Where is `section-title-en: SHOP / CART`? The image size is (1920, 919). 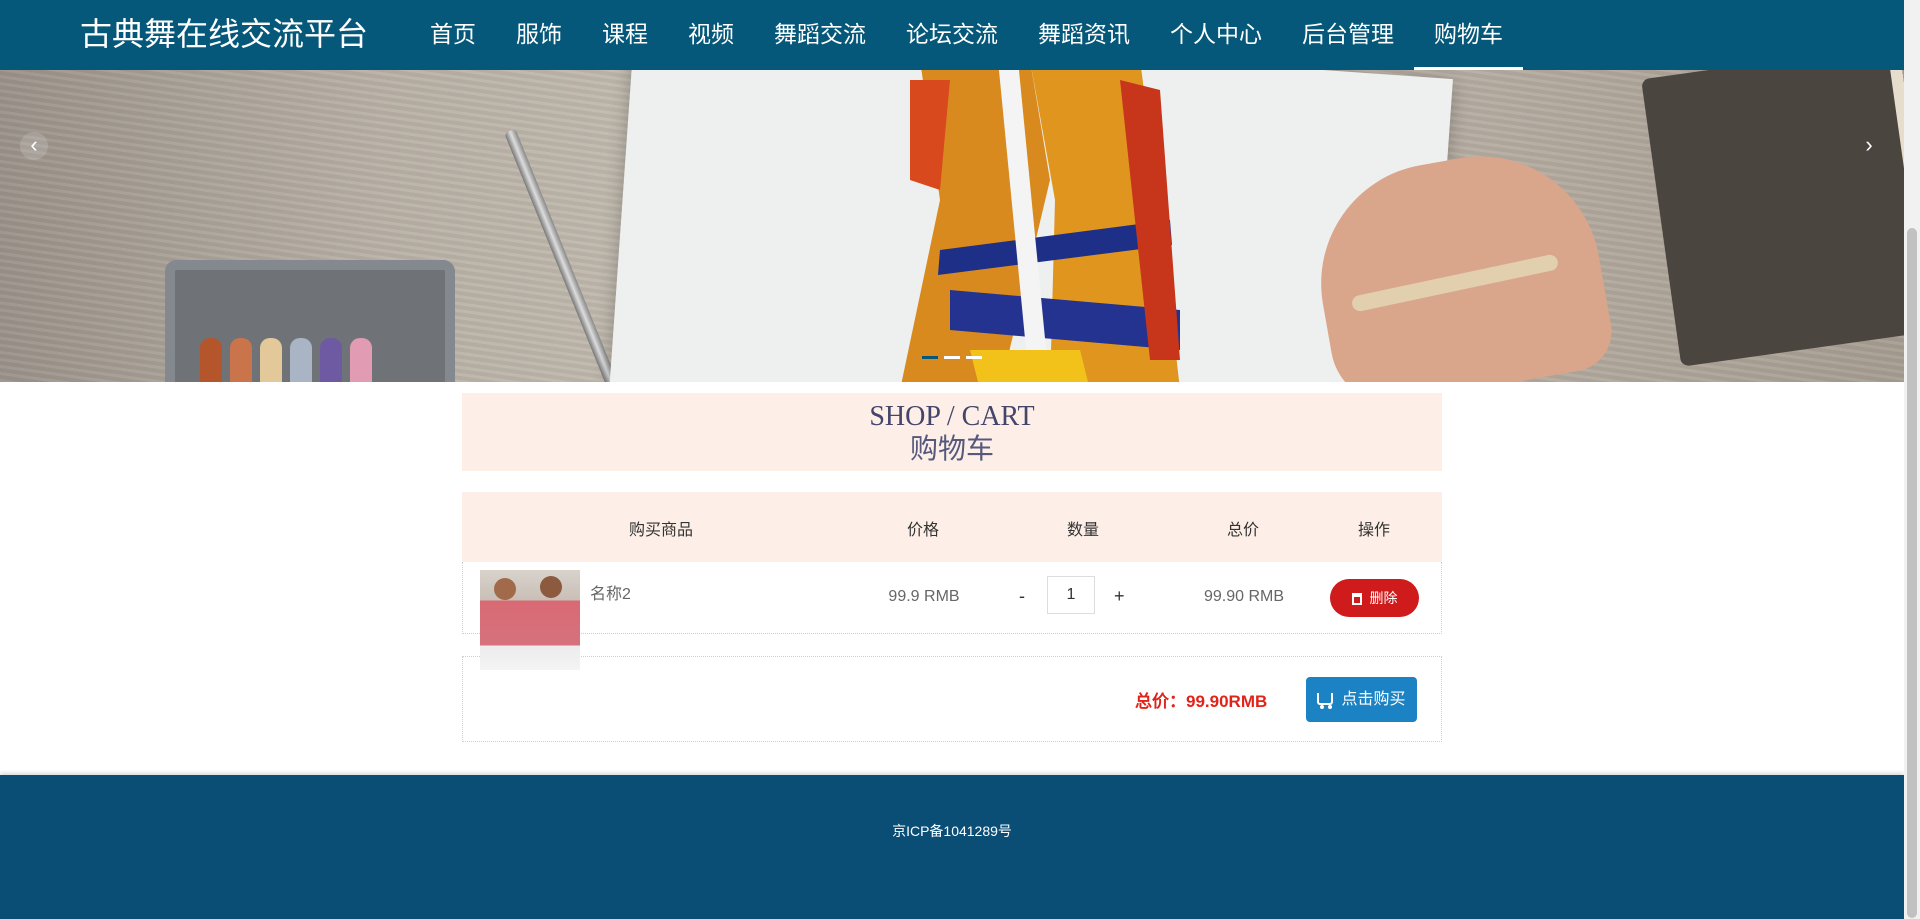 section-title-en: SHOP / CART is located at coordinates (952, 416).